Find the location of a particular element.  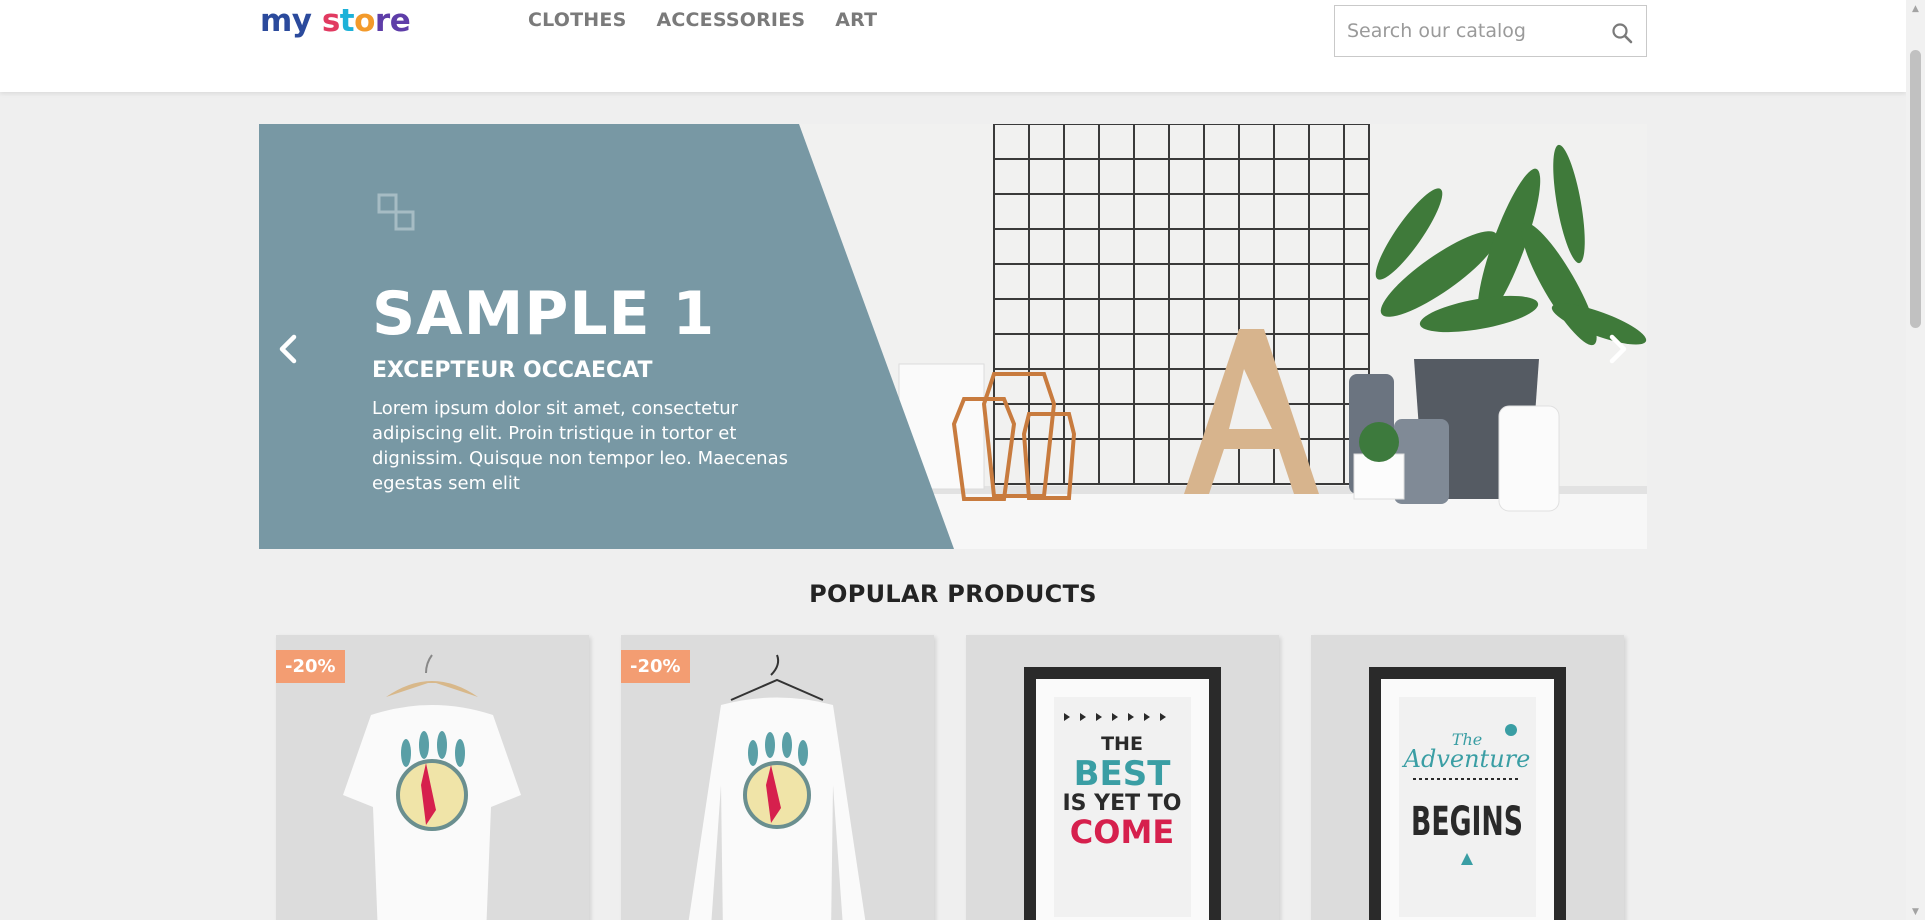

search-icon is located at coordinates (1622, 33).